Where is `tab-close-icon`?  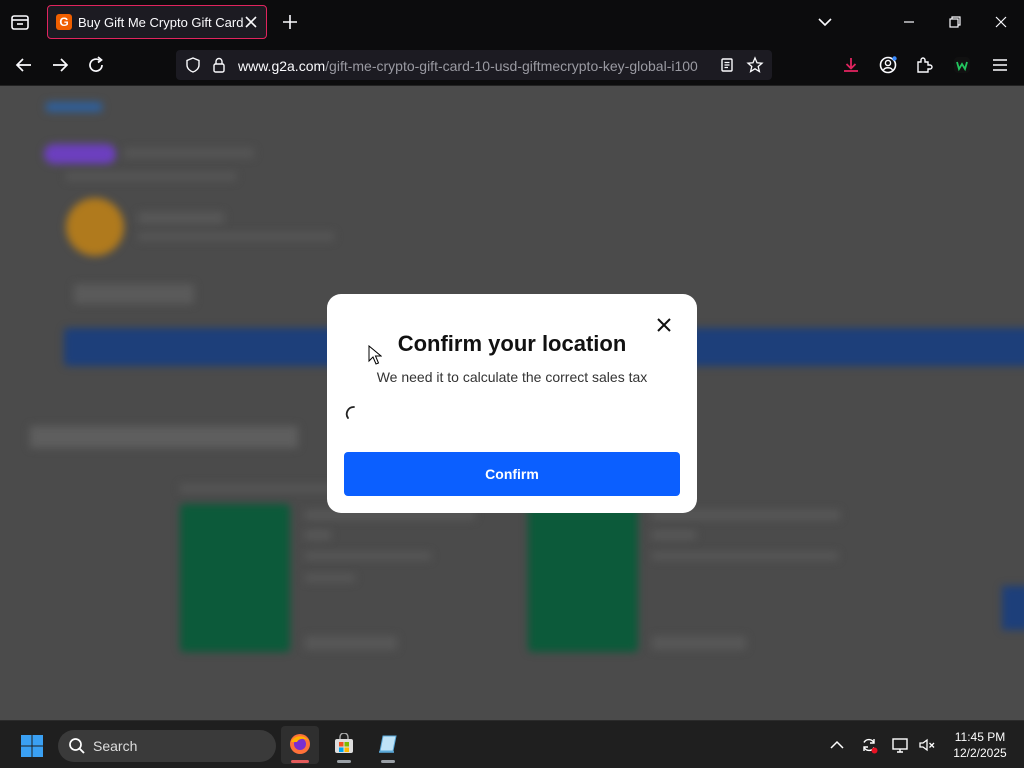 tab-close-icon is located at coordinates (251, 22).